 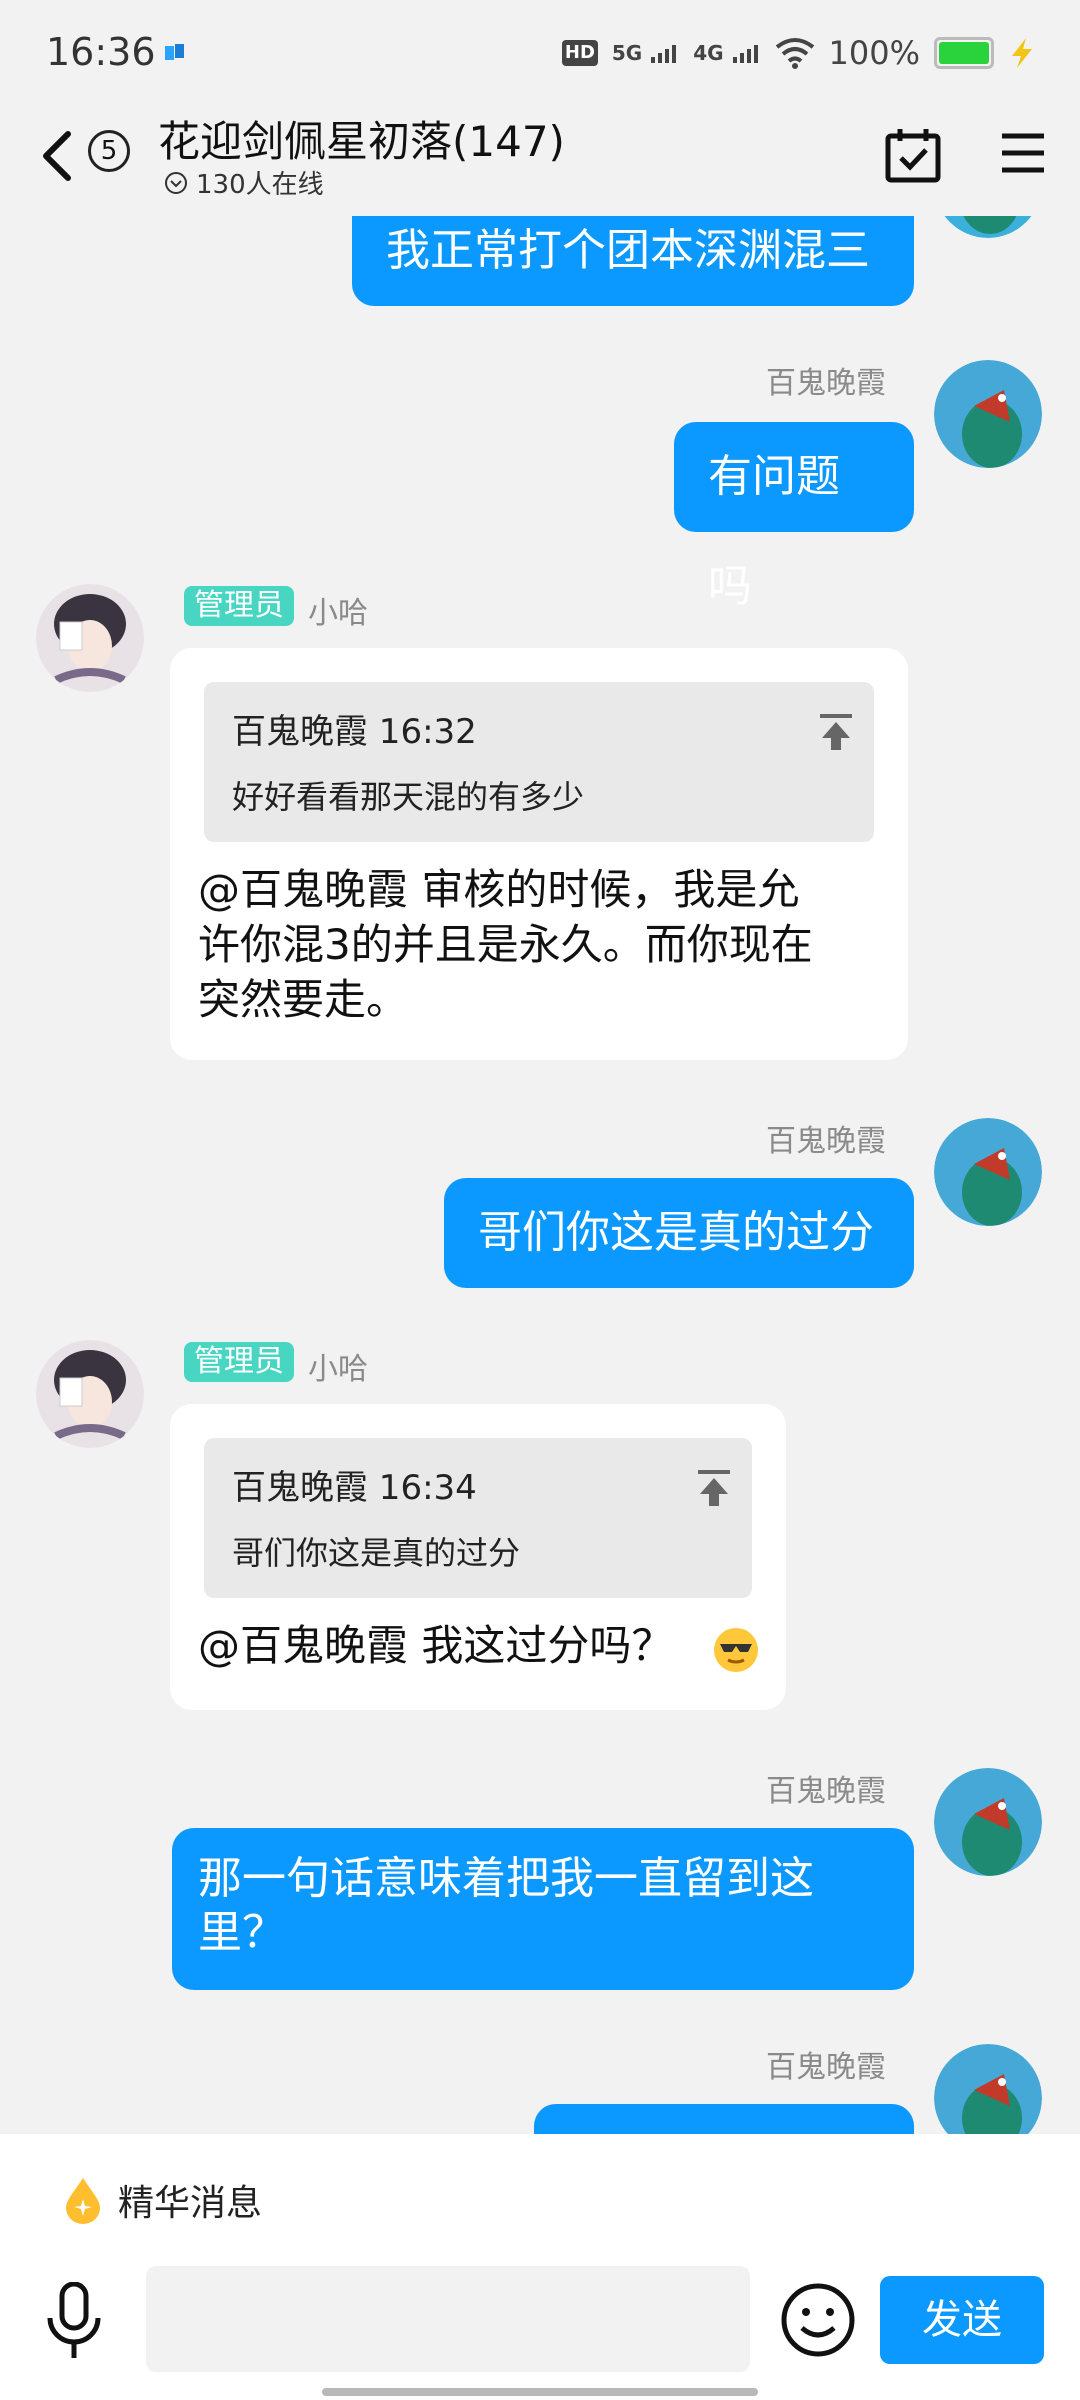 What do you see at coordinates (962, 2320) in the screenshot?
I see `send-button: 发送` at bounding box center [962, 2320].